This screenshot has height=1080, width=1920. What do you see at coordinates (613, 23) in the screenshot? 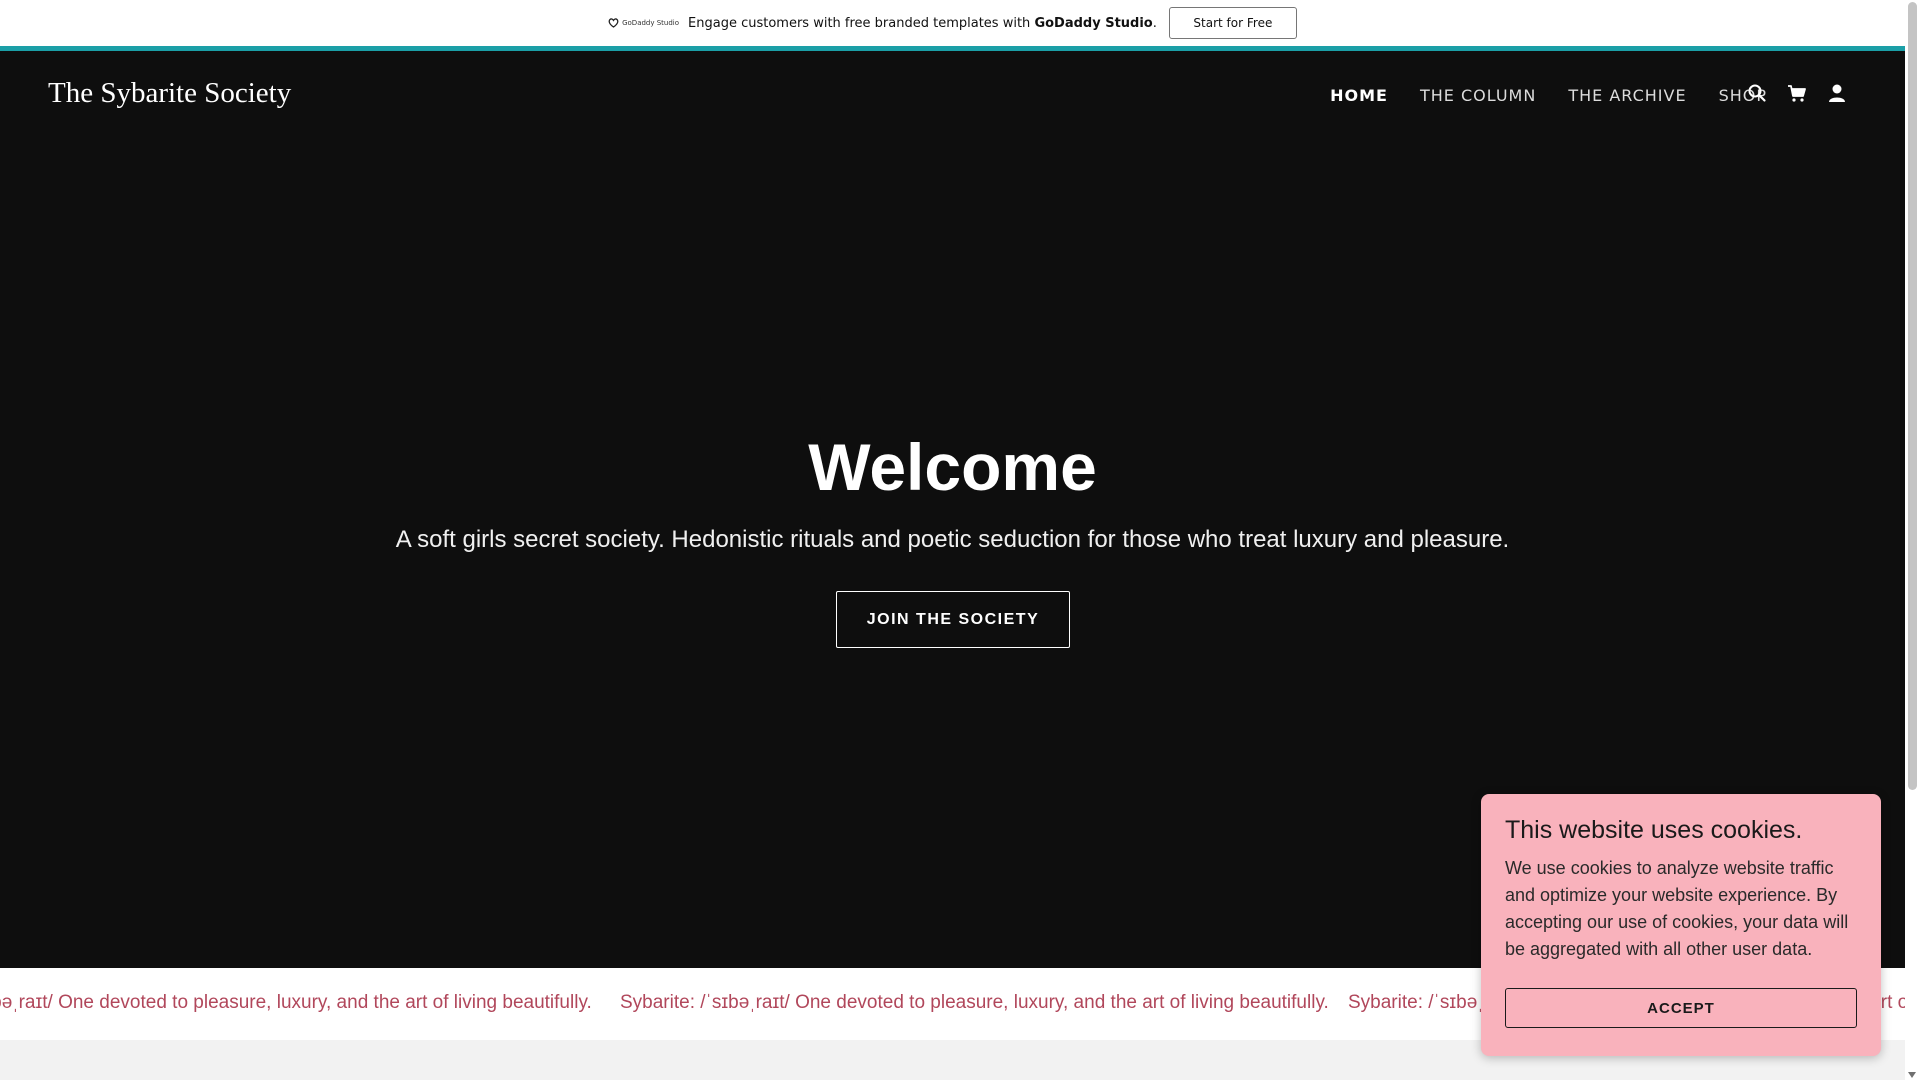
I see `godaddy-icon` at bounding box center [613, 23].